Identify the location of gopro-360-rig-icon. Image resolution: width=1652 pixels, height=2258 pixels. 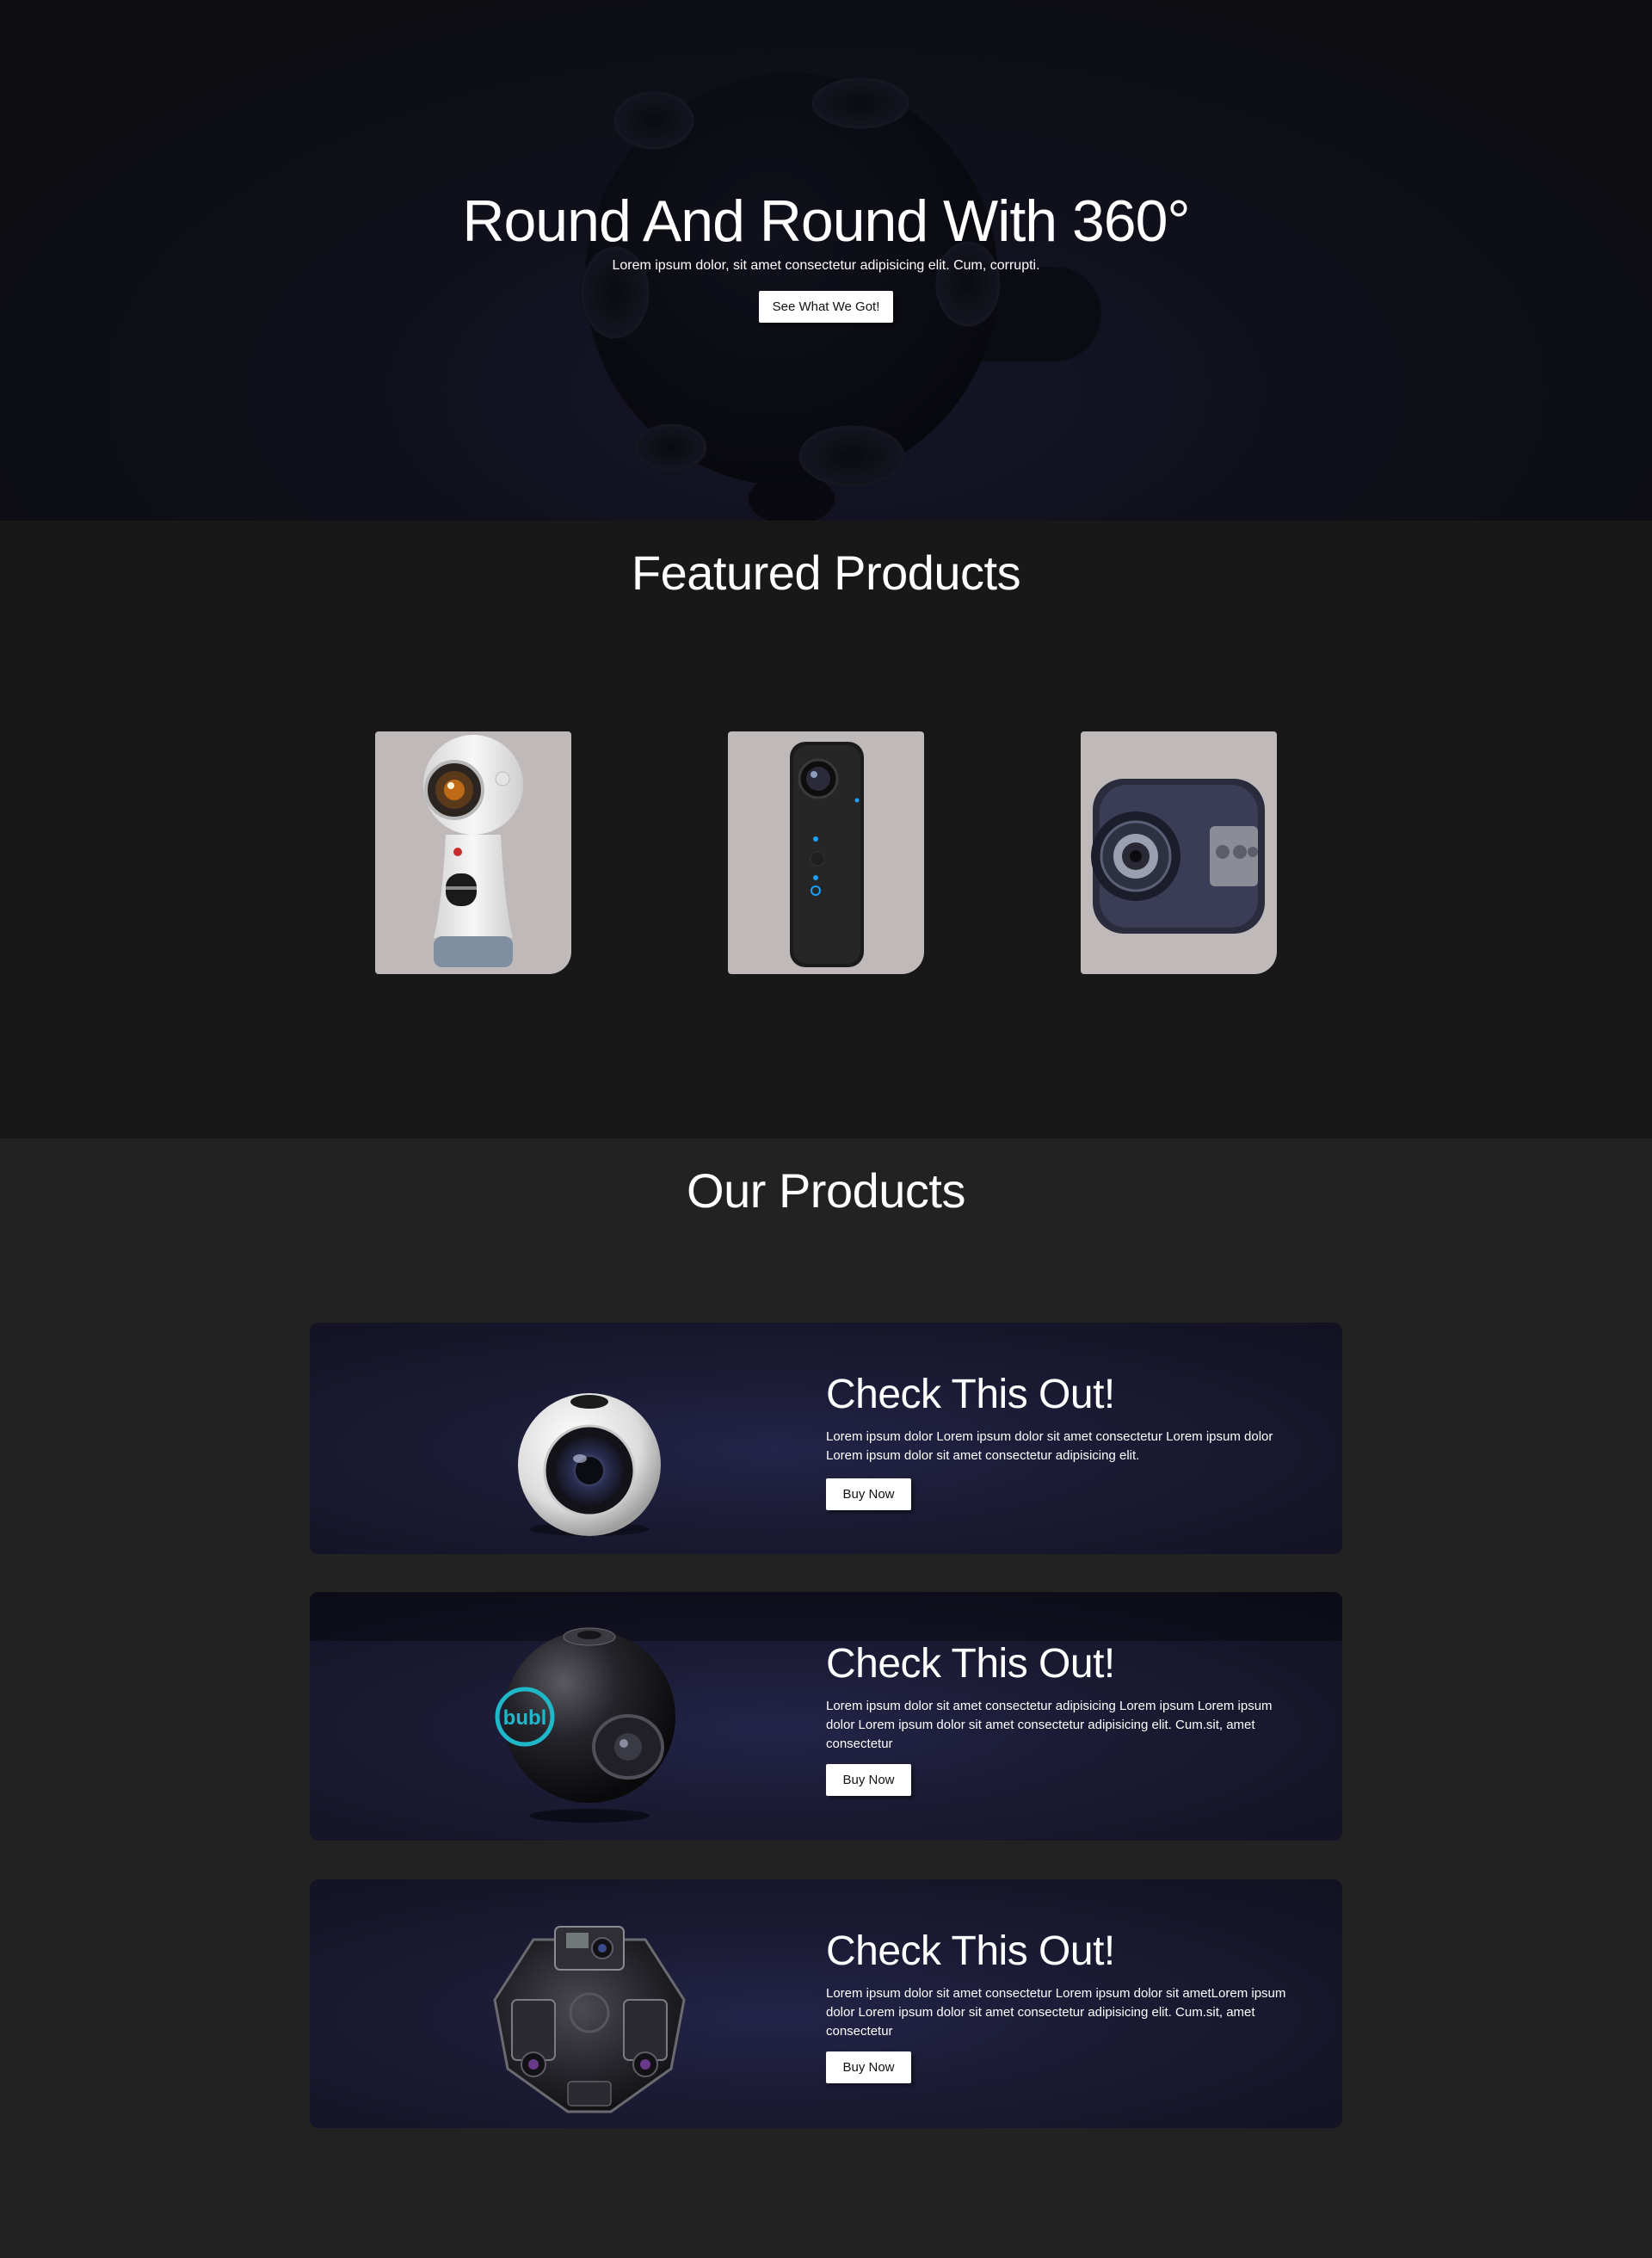
(589, 2019).